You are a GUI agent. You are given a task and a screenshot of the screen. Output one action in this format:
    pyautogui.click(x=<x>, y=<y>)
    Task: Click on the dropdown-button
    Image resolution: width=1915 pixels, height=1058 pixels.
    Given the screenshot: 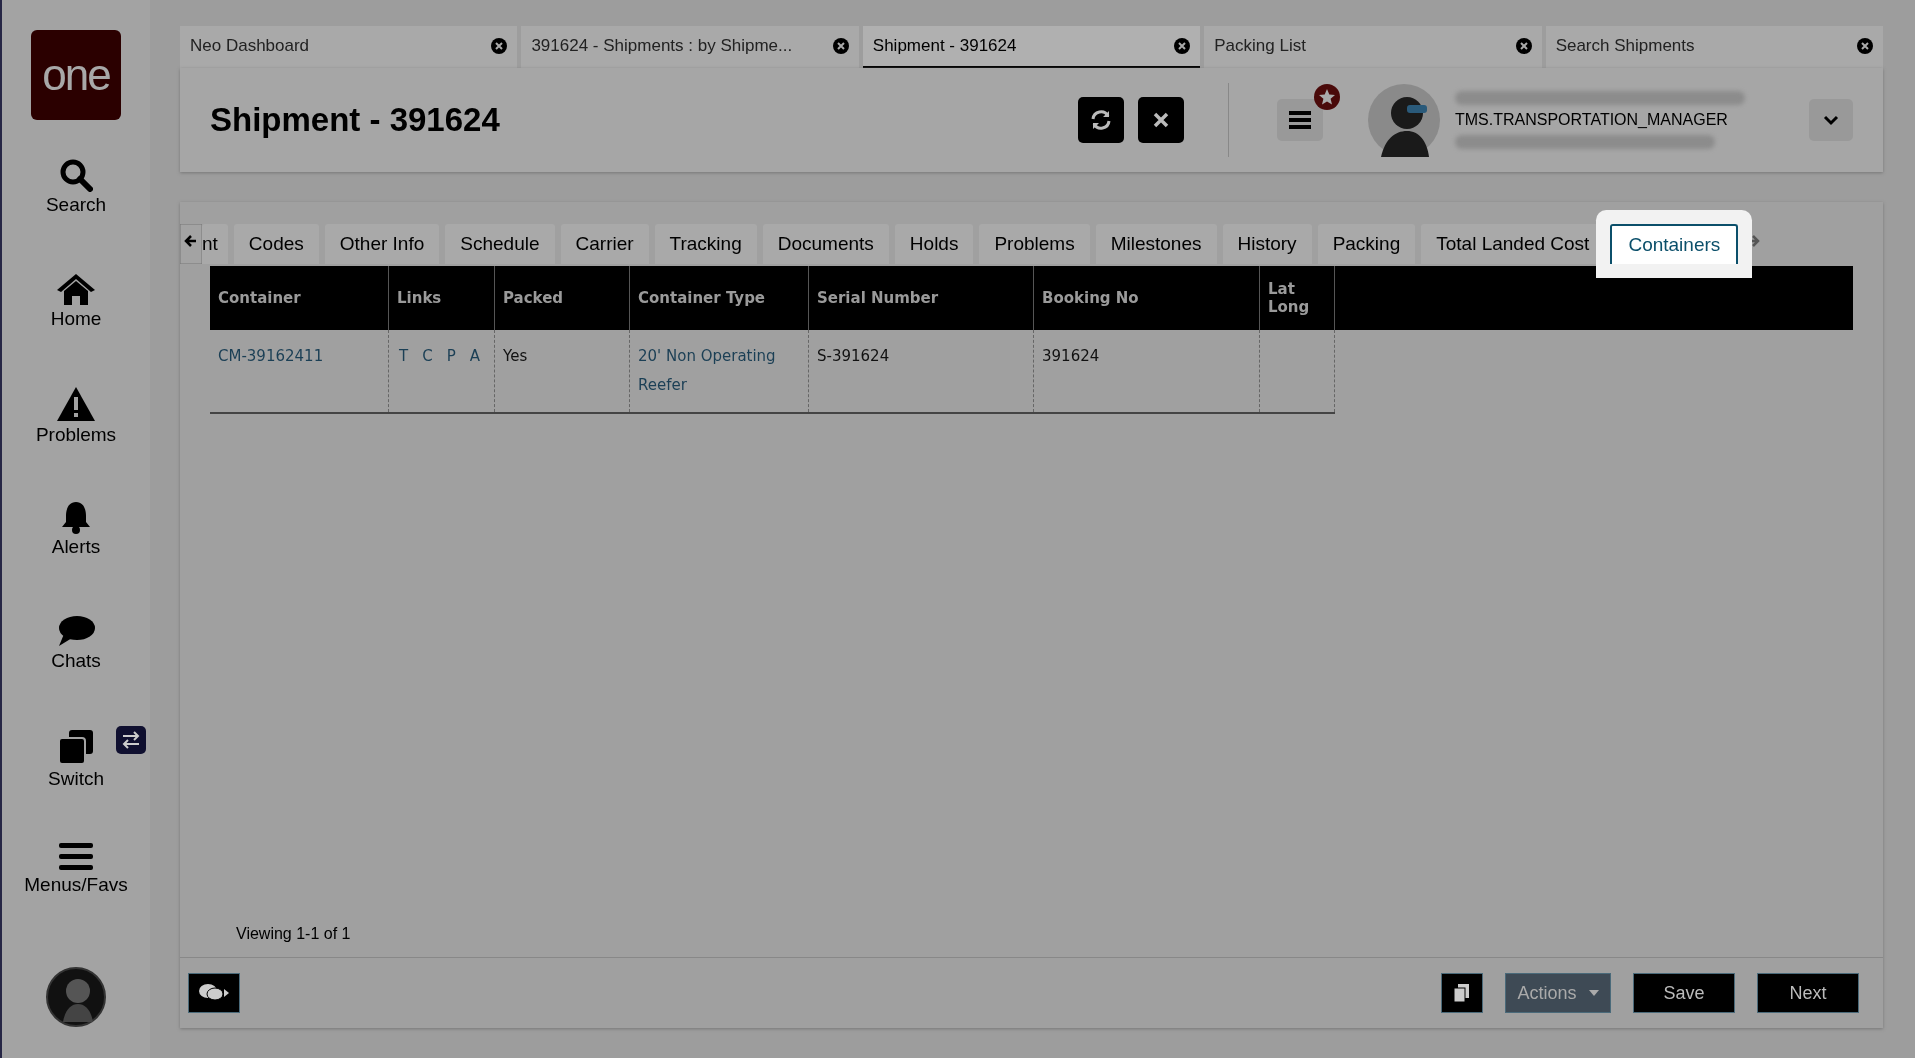 What is the action you would take?
    pyautogui.click(x=1831, y=120)
    